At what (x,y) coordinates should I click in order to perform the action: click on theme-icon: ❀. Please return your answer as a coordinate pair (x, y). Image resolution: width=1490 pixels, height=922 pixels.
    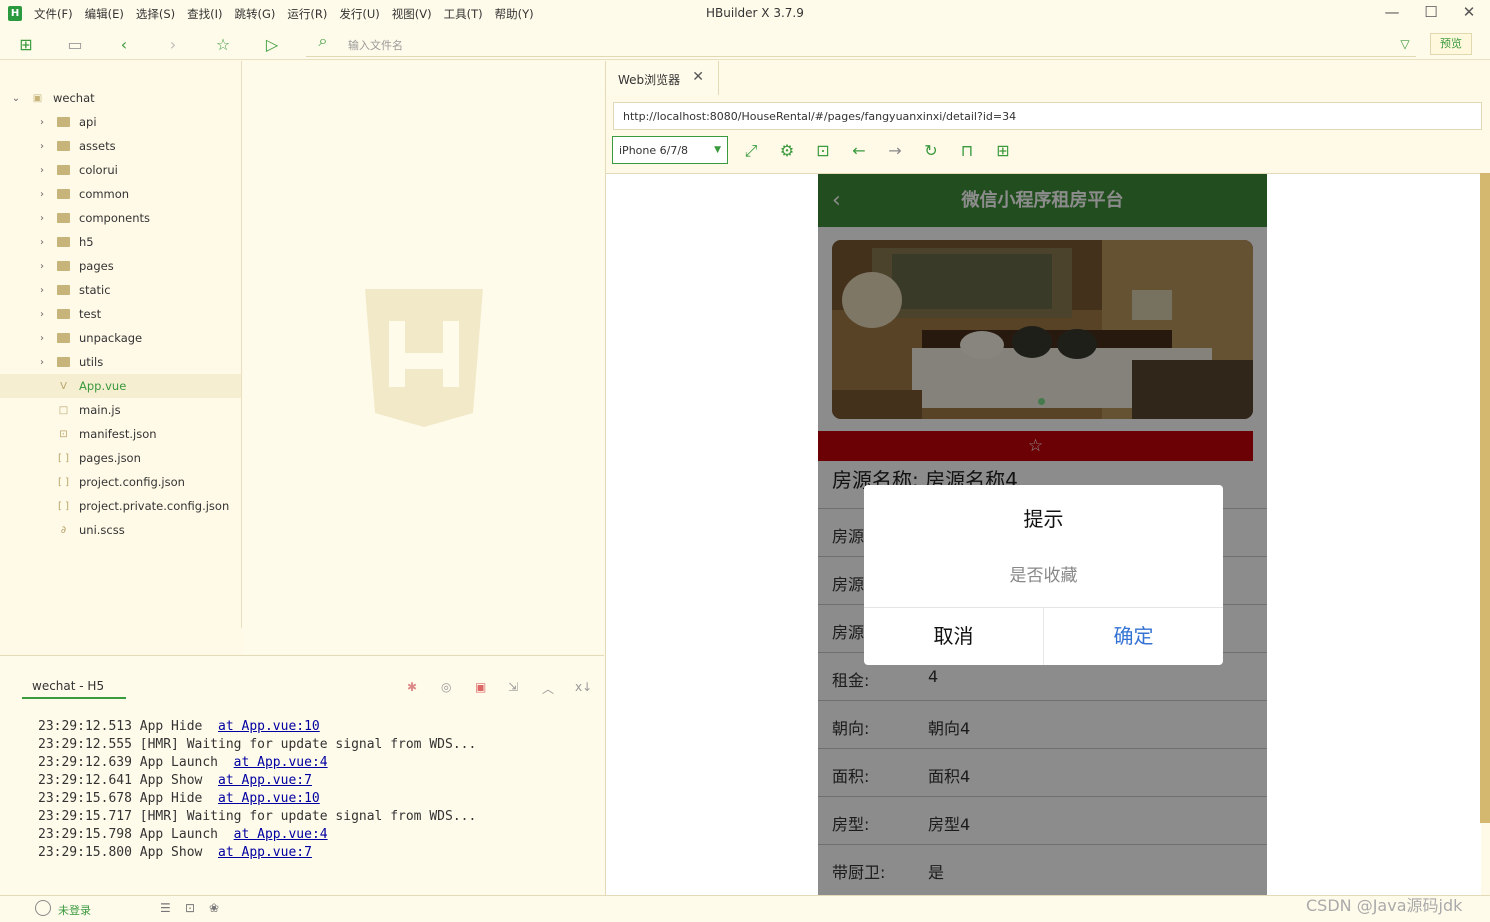
    Looking at the image, I should click on (214, 908).